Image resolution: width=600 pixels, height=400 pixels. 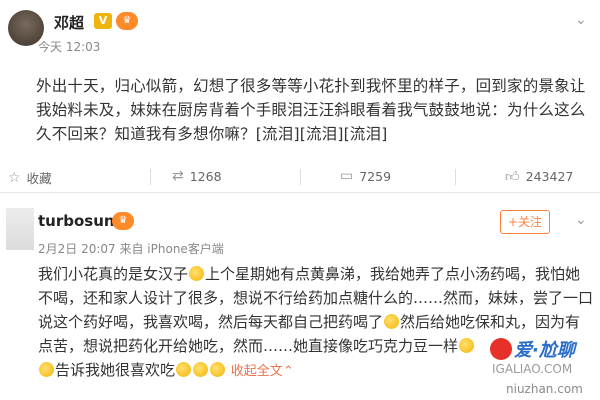 What do you see at coordinates (544, 350) in the screenshot?
I see `watermark-brand: 爱·尬聊` at bounding box center [544, 350].